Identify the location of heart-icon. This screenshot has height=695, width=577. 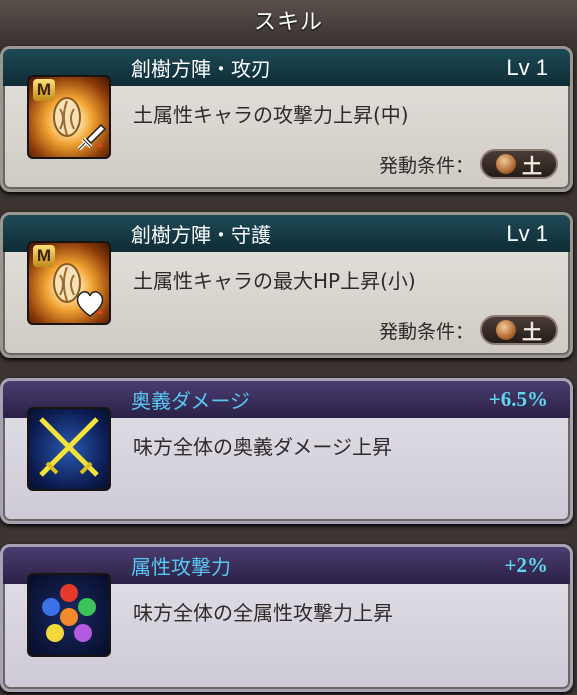
(90, 304).